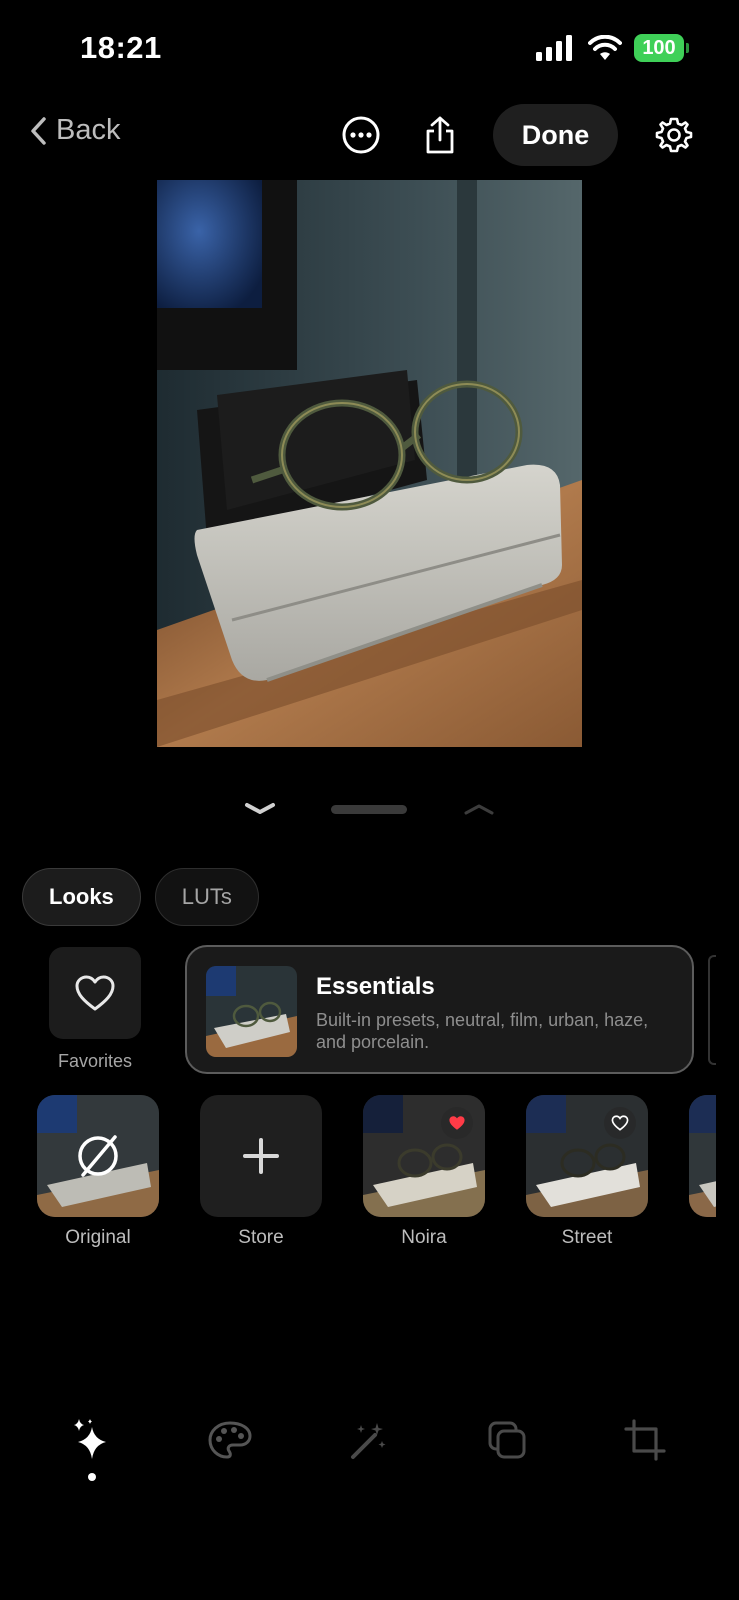 The image size is (739, 1600). I want to click on tool-looks, so click(92, 1440).